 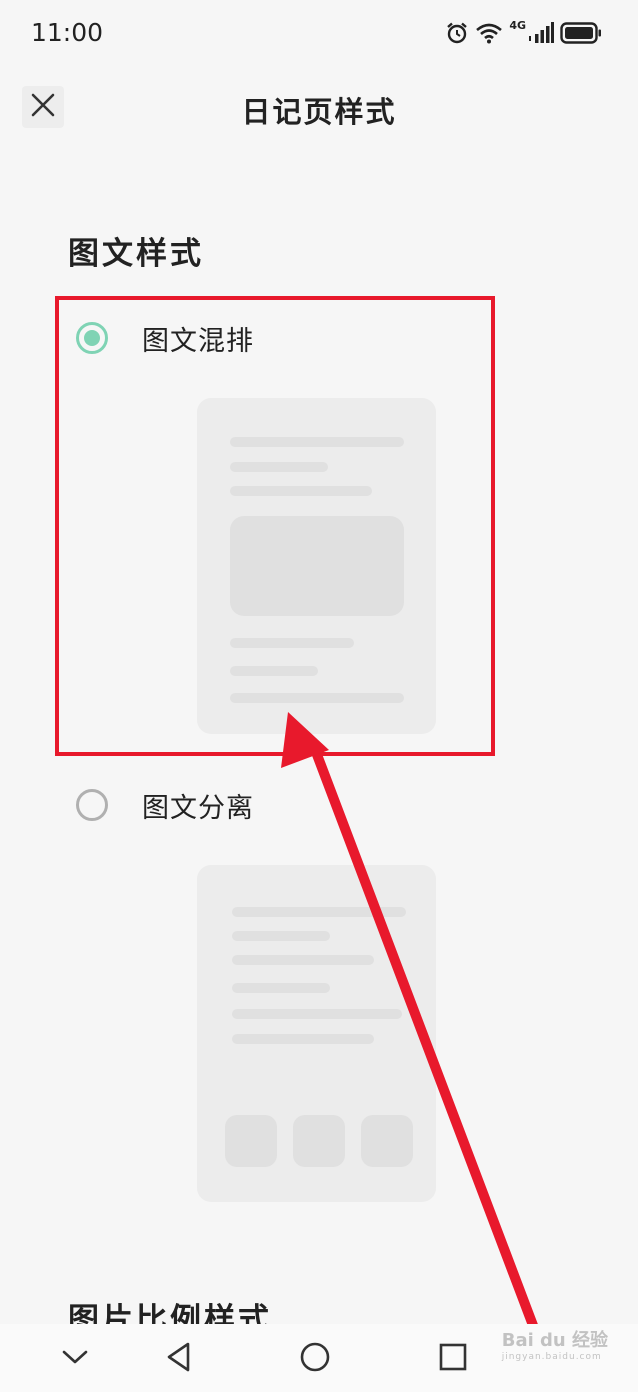 I want to click on nav-recents-button, so click(x=453, y=1359).